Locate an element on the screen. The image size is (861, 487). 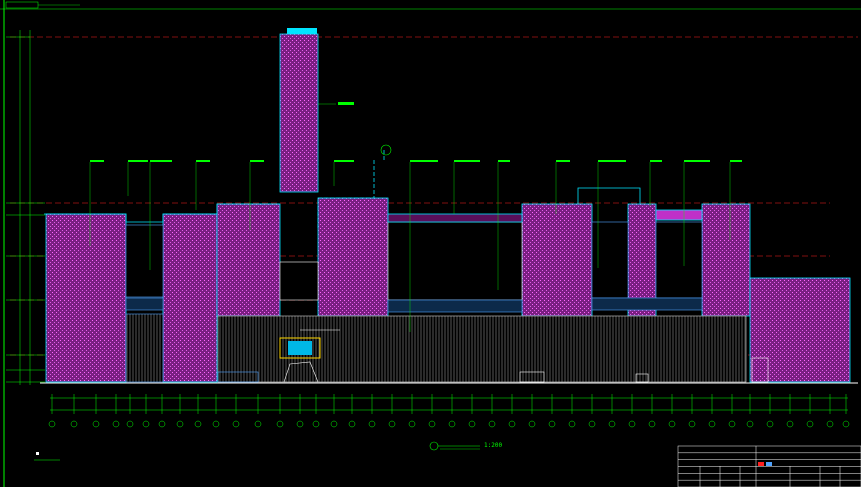
wall-left-center is located at coordinates (248, 260).